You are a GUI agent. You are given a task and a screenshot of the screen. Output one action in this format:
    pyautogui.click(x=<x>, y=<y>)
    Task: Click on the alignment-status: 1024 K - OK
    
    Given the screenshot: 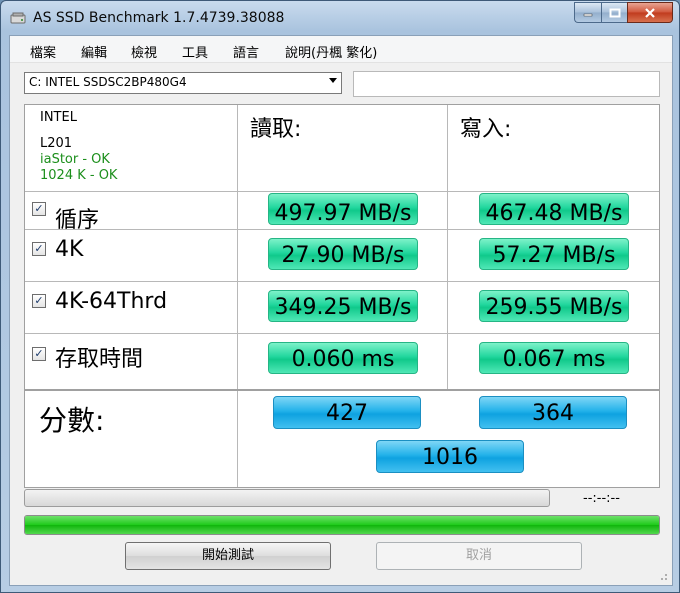 What is the action you would take?
    pyautogui.click(x=79, y=175)
    